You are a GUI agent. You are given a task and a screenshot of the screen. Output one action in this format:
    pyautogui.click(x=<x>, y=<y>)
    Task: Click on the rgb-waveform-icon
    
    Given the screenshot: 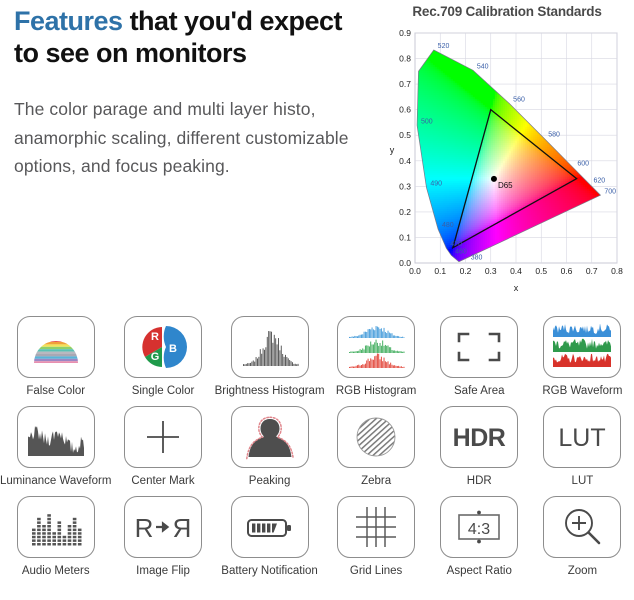 What is the action you would take?
    pyautogui.click(x=582, y=347)
    